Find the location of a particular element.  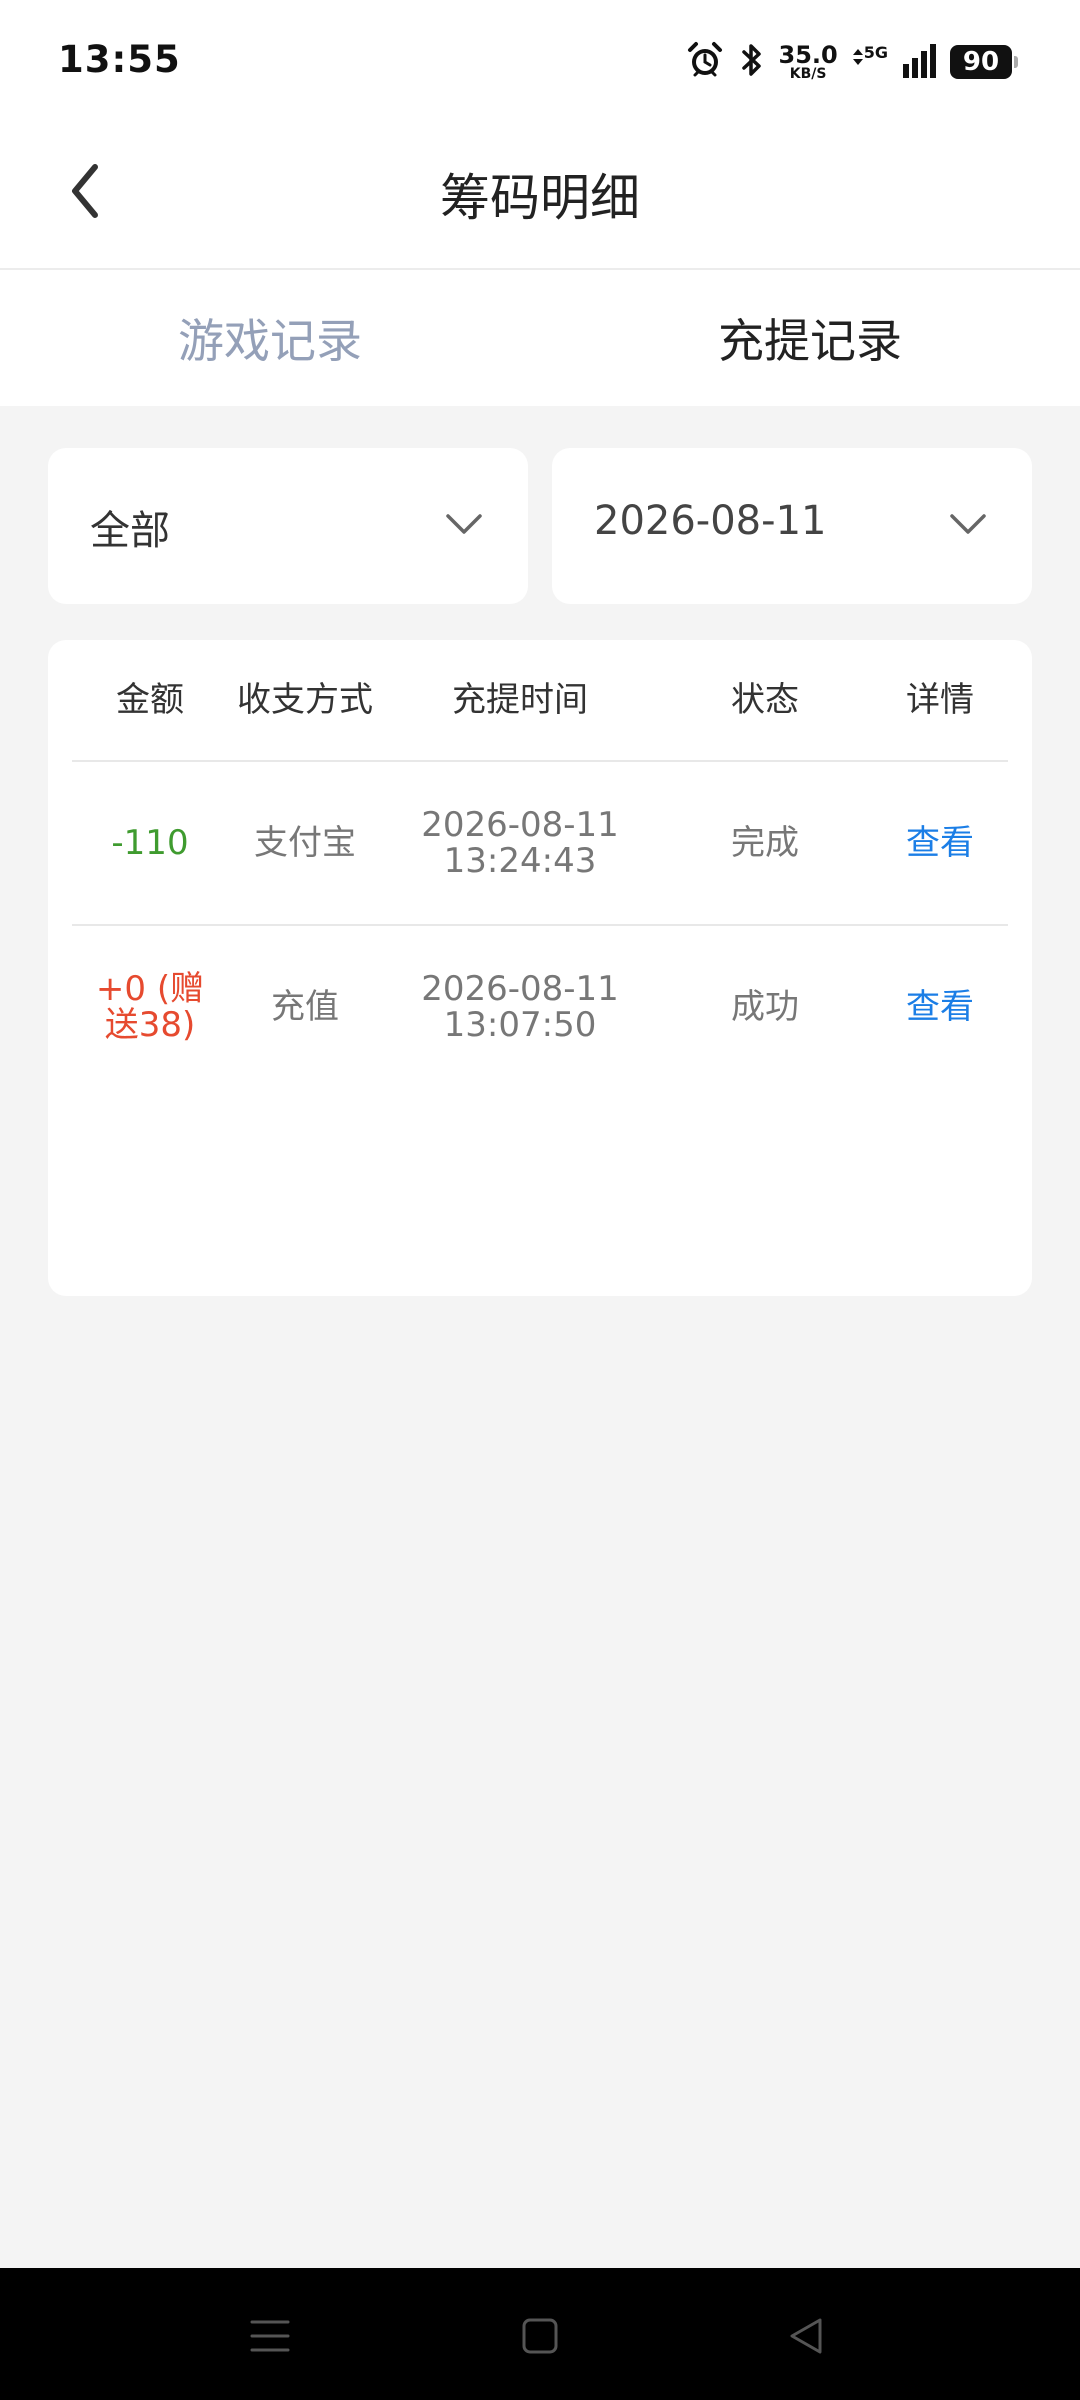

tab-recharge-withdraw-records: 充提记录 is located at coordinates (810, 338).